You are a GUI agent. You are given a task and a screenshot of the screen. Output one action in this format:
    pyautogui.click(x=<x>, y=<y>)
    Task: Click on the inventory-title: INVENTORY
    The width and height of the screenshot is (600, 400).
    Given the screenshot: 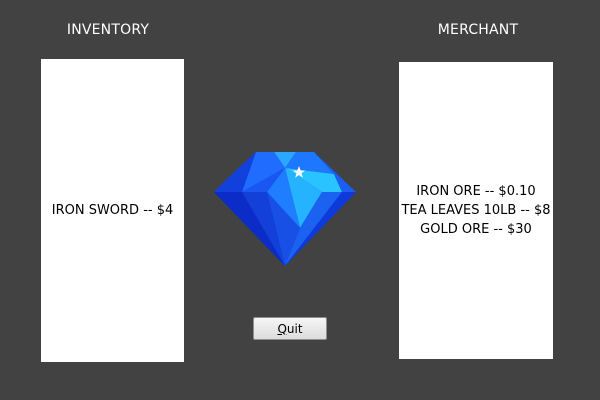 What is the action you would take?
    pyautogui.click(x=108, y=30)
    